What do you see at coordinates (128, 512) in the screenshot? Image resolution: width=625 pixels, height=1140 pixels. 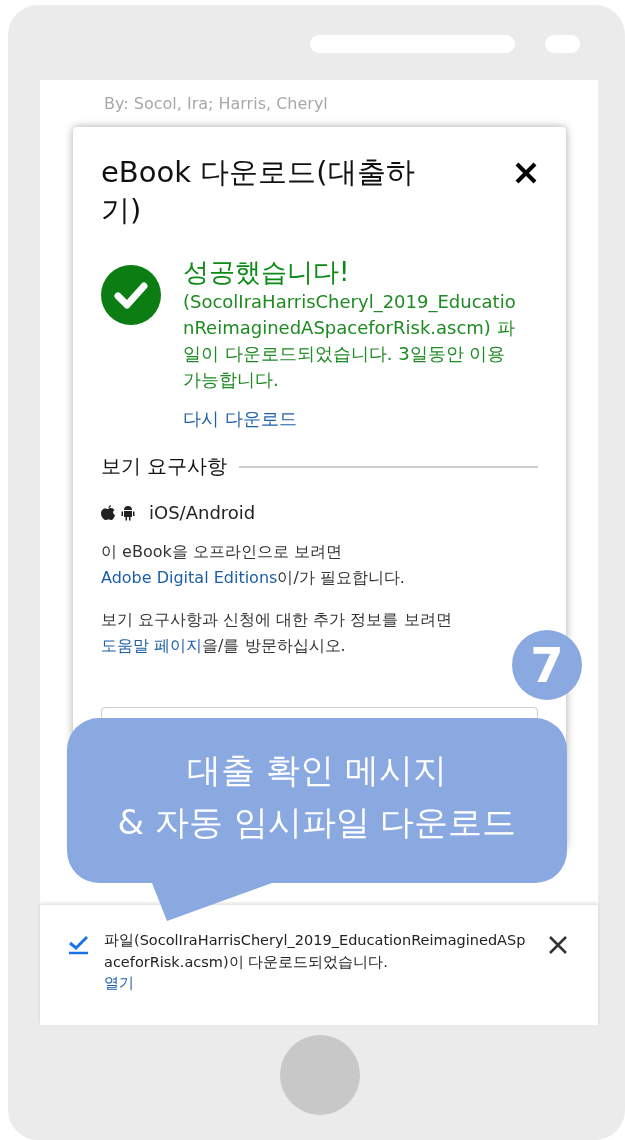 I see `android-icon` at bounding box center [128, 512].